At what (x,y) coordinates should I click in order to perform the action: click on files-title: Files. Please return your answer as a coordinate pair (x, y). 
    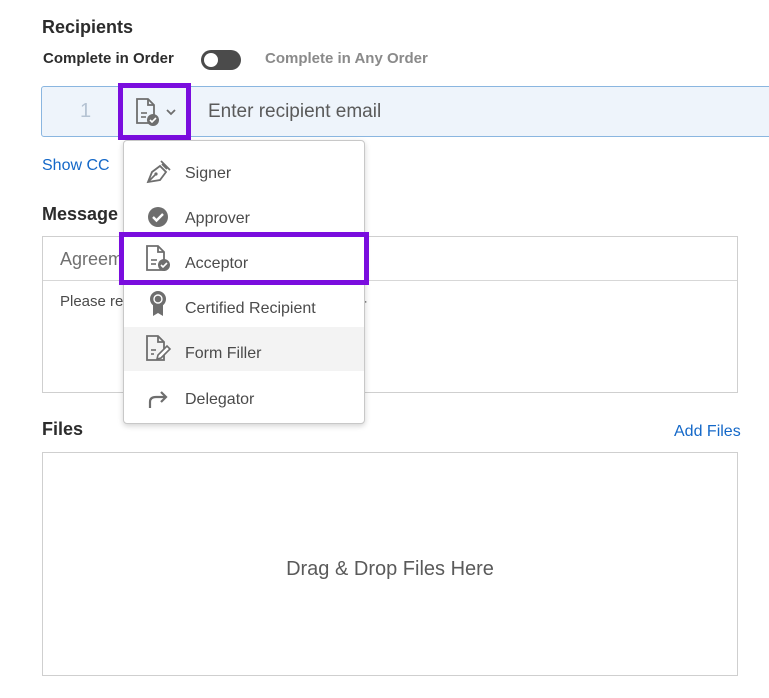
    Looking at the image, I should click on (63, 429).